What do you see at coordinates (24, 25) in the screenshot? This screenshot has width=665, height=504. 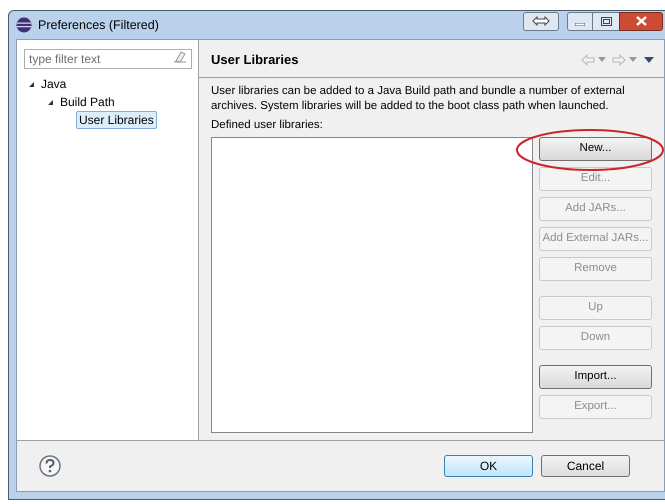 I see `app-logo-icon` at bounding box center [24, 25].